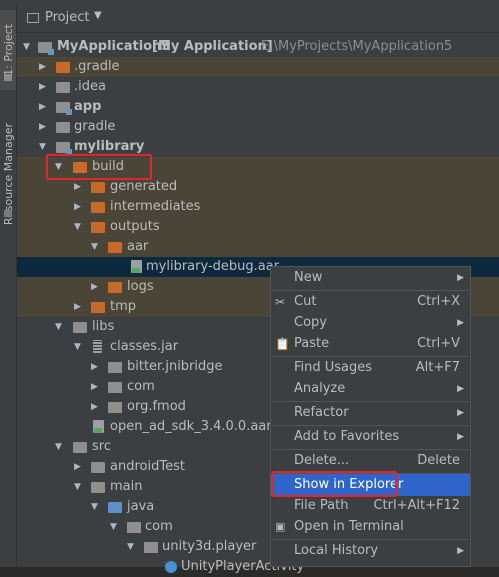 The height and width of the screenshot is (577, 499). I want to click on menu-item-file-path: File Path Ctrl+Alt+F12, so click(370, 506).